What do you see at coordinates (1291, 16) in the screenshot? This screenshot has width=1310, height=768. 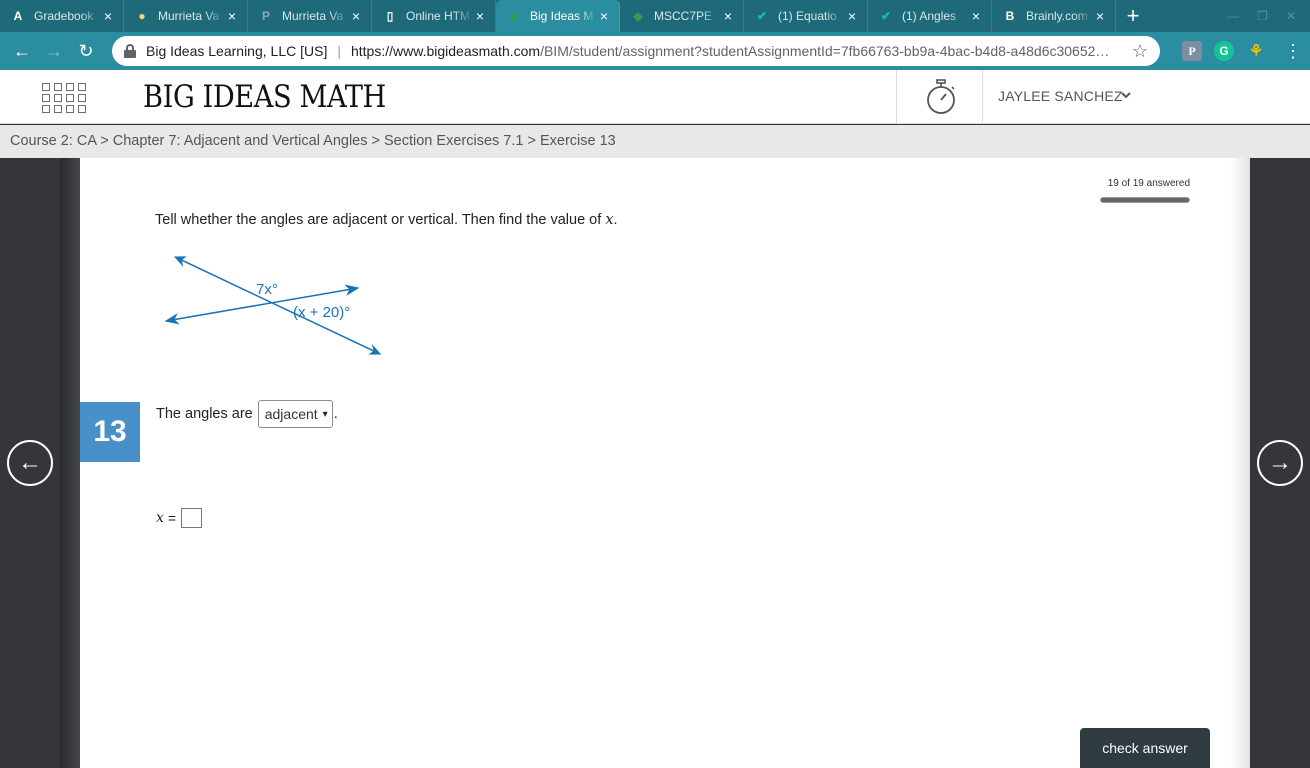 I see `close-window-icon: ✕` at bounding box center [1291, 16].